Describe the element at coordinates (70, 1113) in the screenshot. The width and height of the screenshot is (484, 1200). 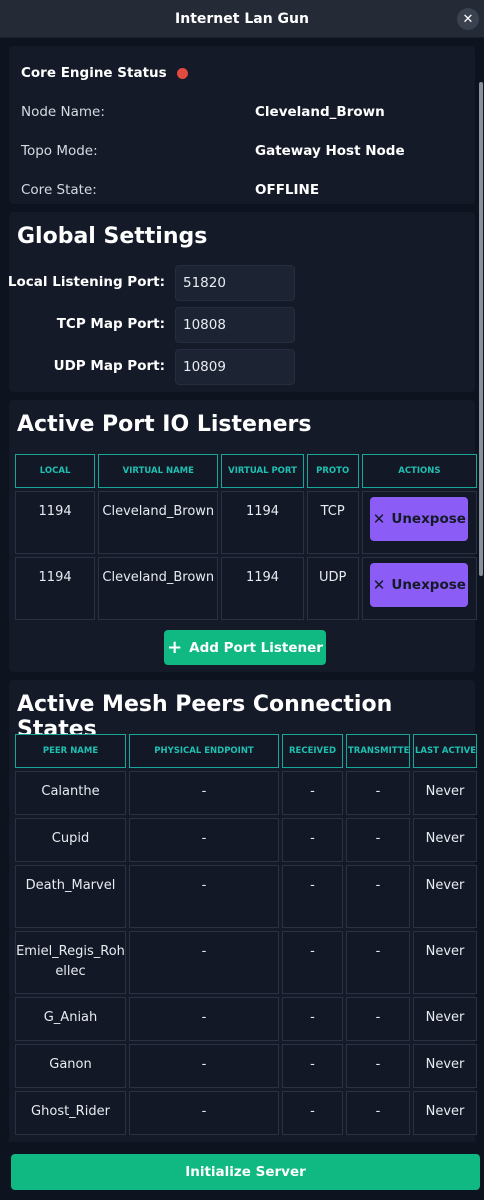
I see `peer-name: Ghost_Rider` at that location.